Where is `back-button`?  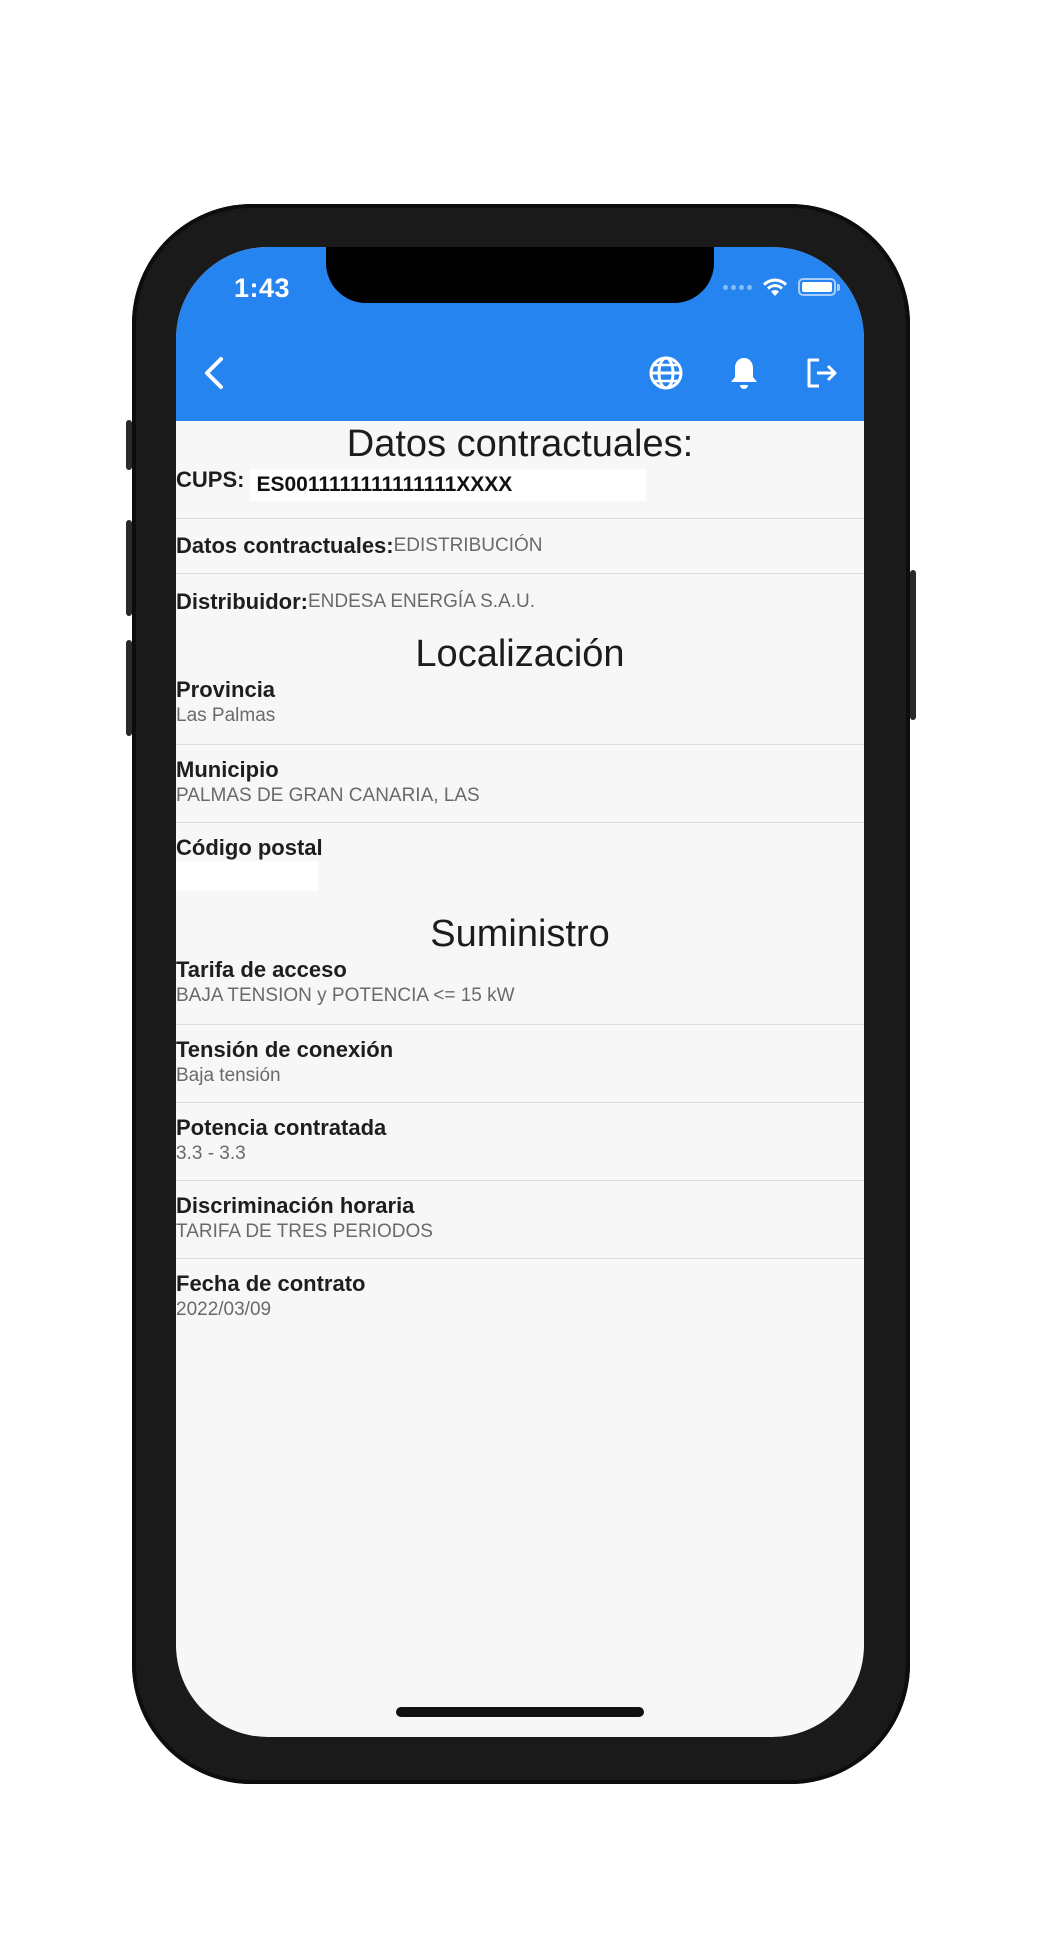
back-button is located at coordinates (214, 373).